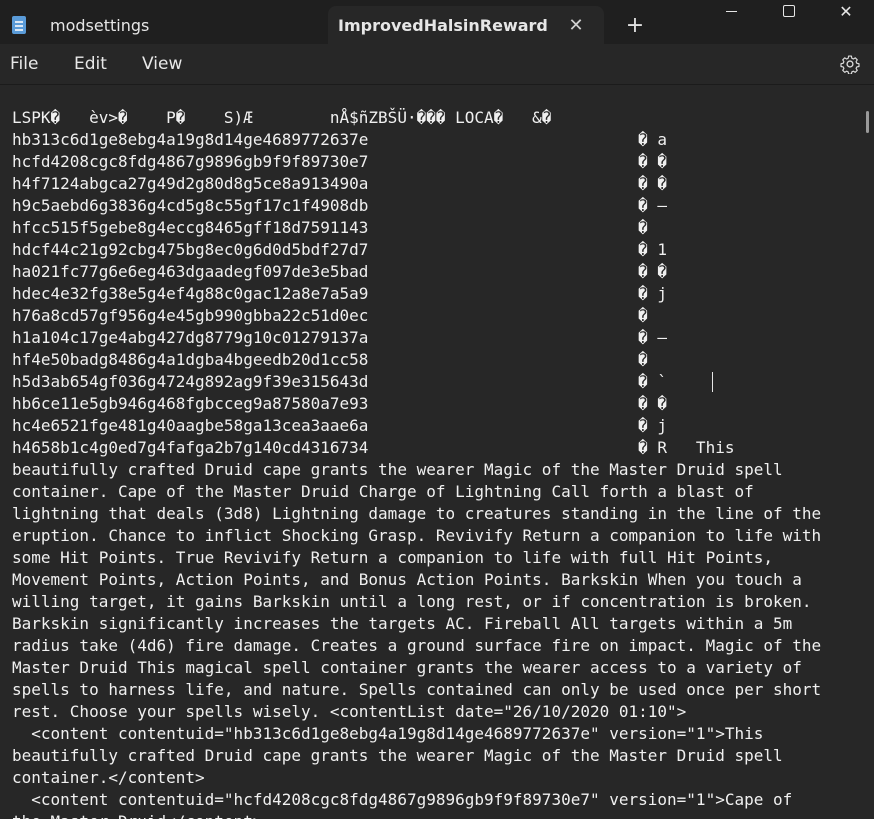 The height and width of the screenshot is (819, 874). What do you see at coordinates (712, 382) in the screenshot?
I see `text-caret` at bounding box center [712, 382].